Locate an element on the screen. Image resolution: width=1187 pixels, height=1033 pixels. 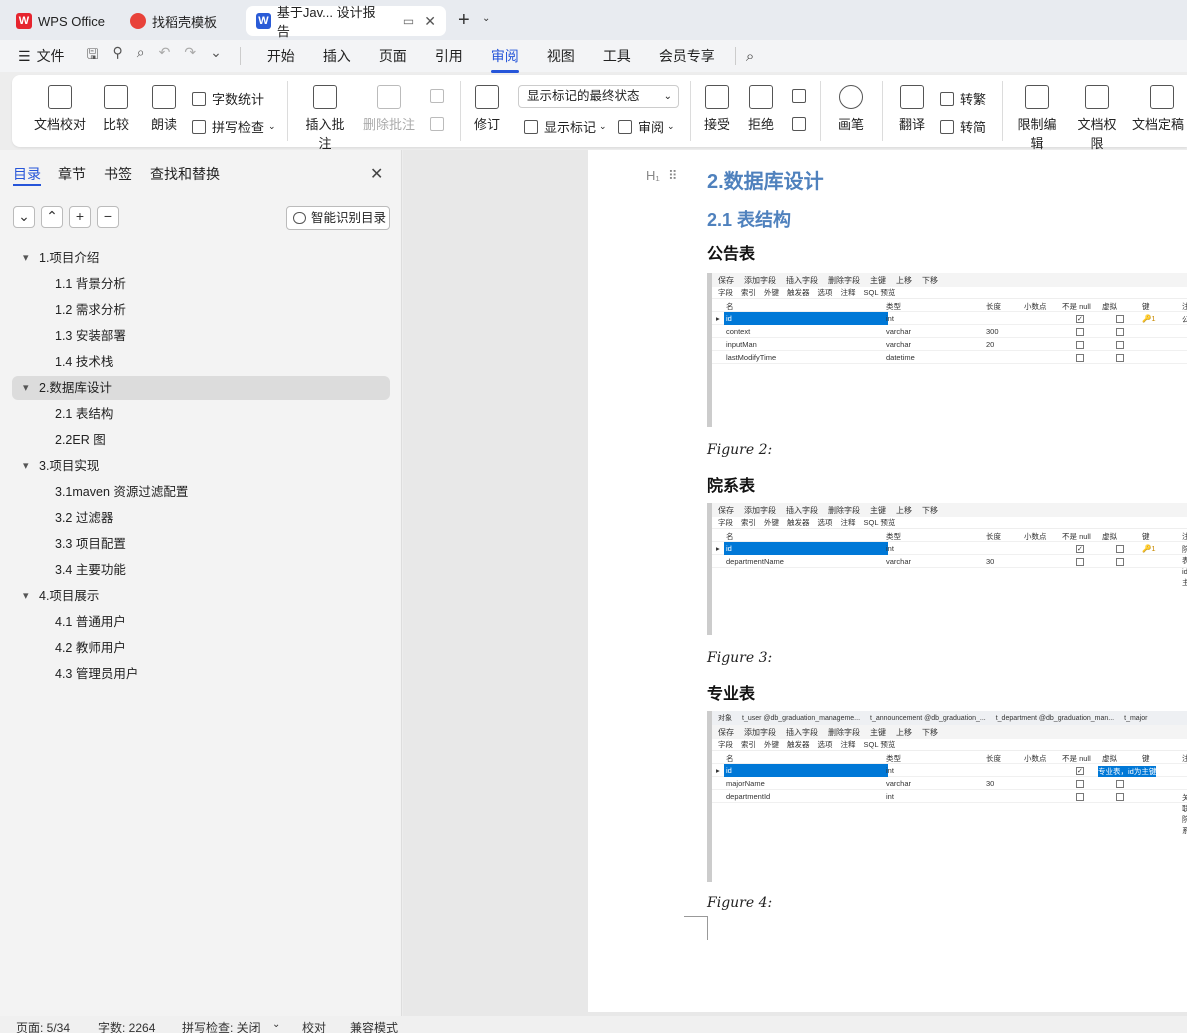
toc-item: 1.1 背景分析 is located at coordinates (201, 284).